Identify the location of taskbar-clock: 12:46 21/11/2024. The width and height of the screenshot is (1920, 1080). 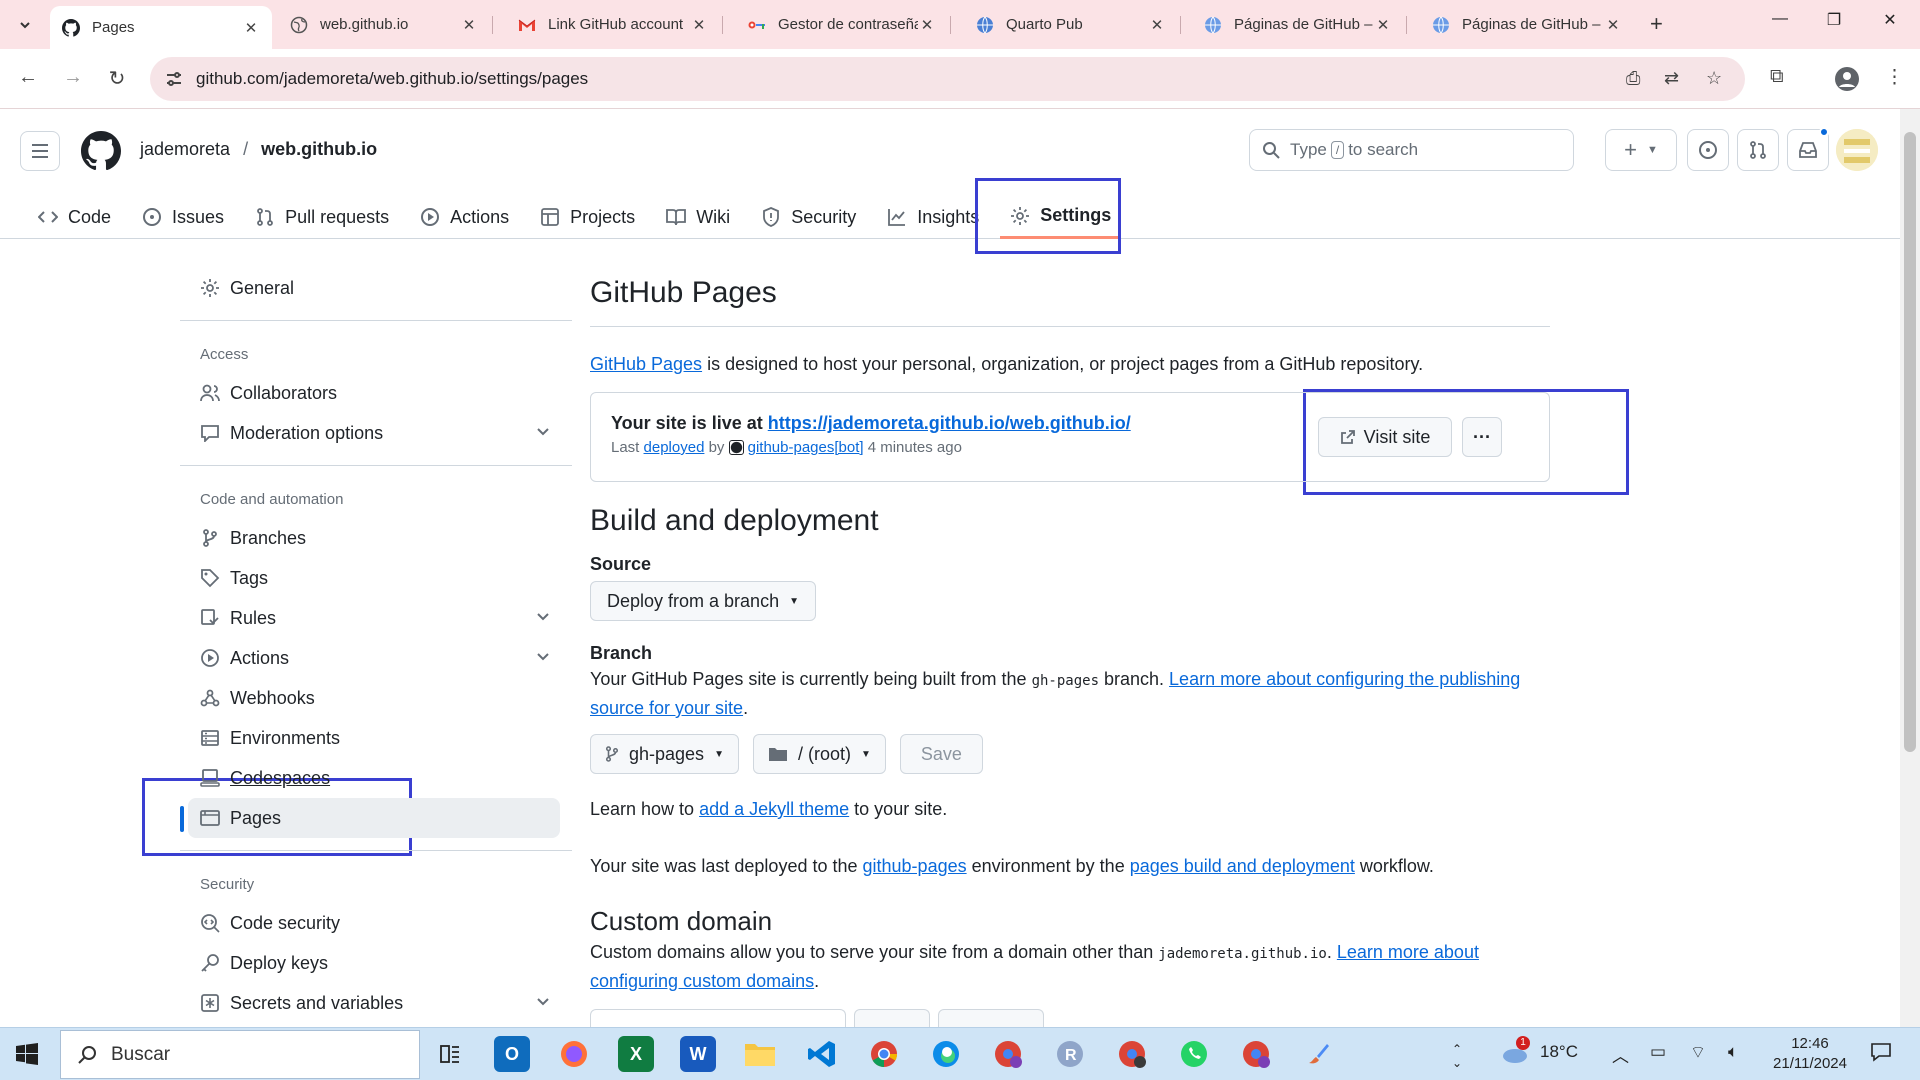
(1810, 1054).